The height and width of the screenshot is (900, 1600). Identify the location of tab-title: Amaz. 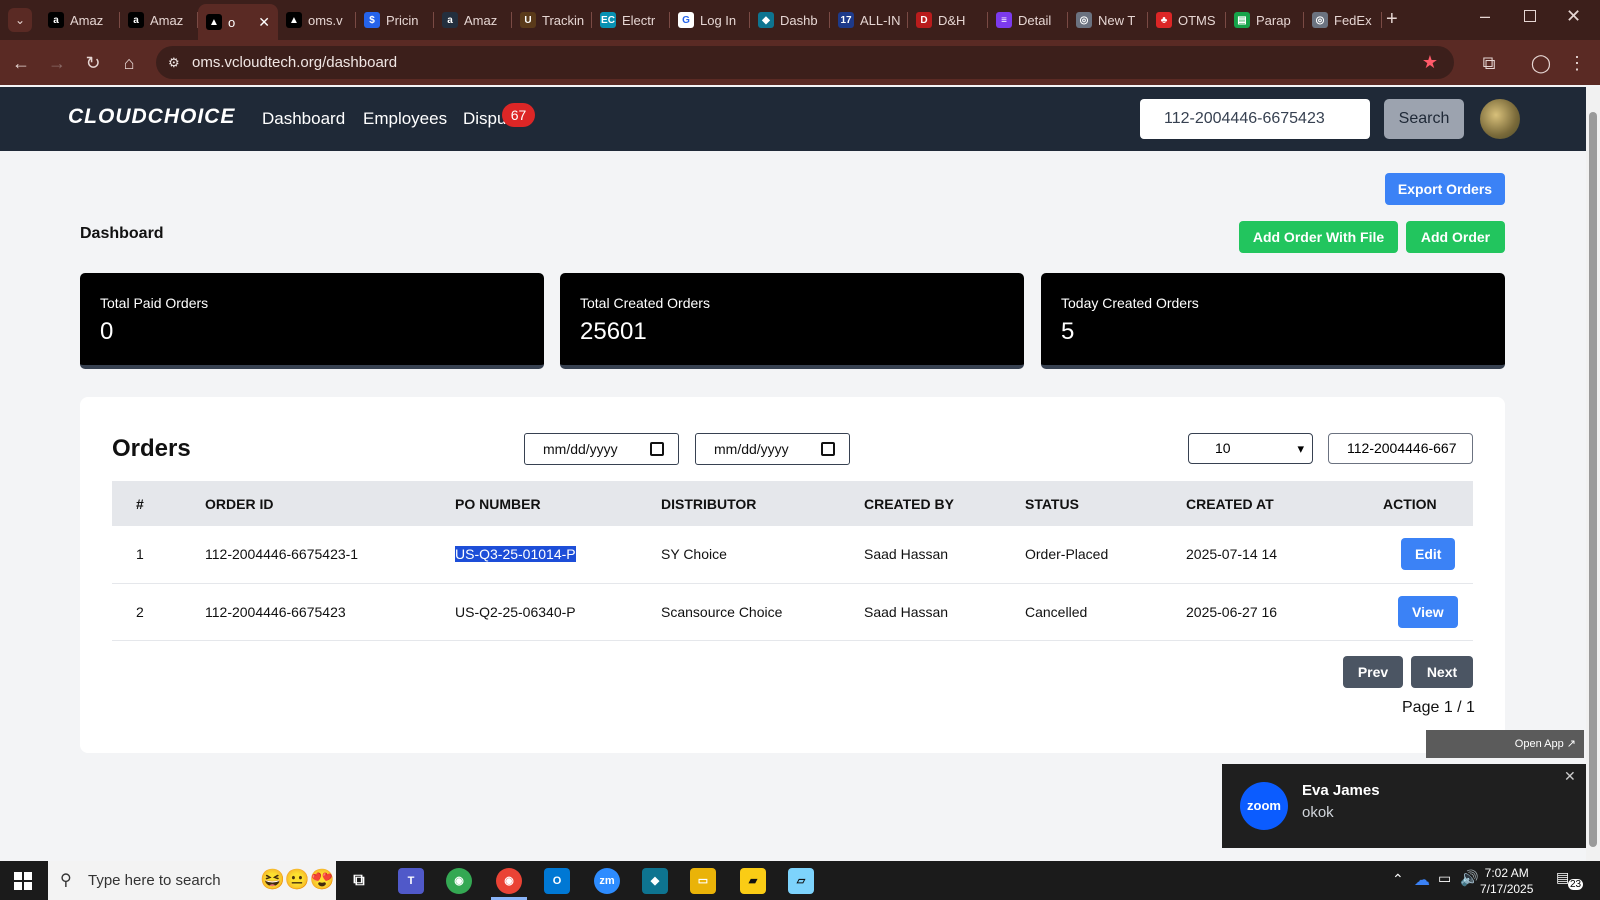
(87, 20).